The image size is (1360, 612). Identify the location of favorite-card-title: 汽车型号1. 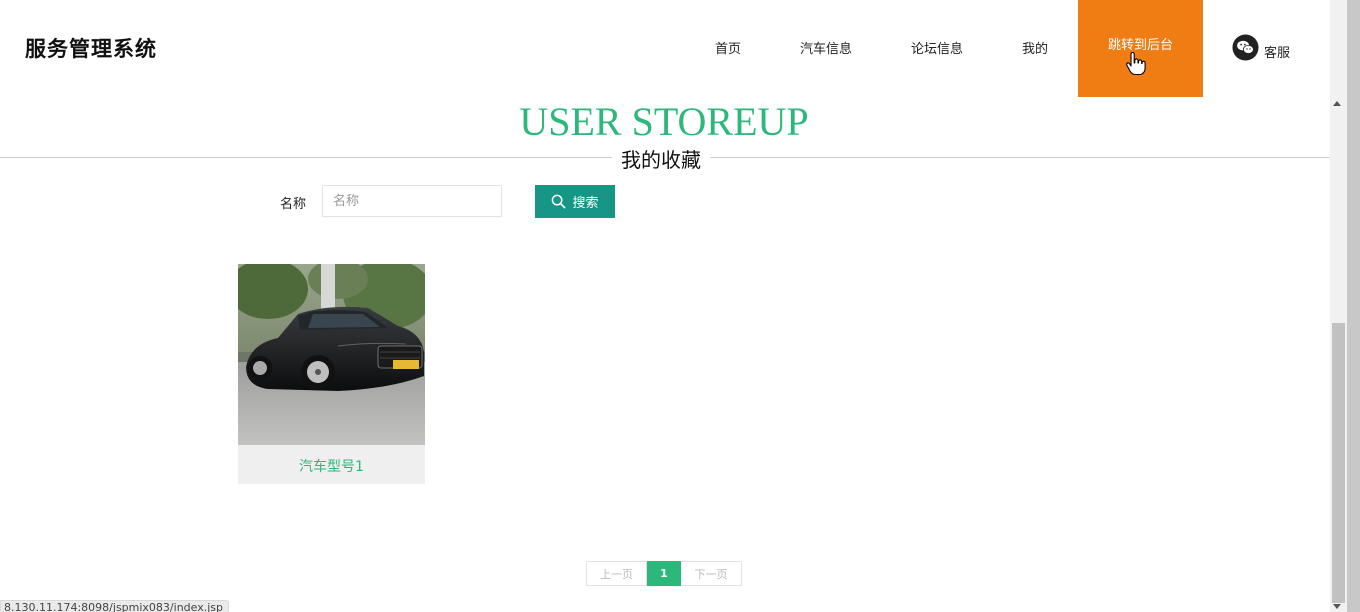
(331, 467).